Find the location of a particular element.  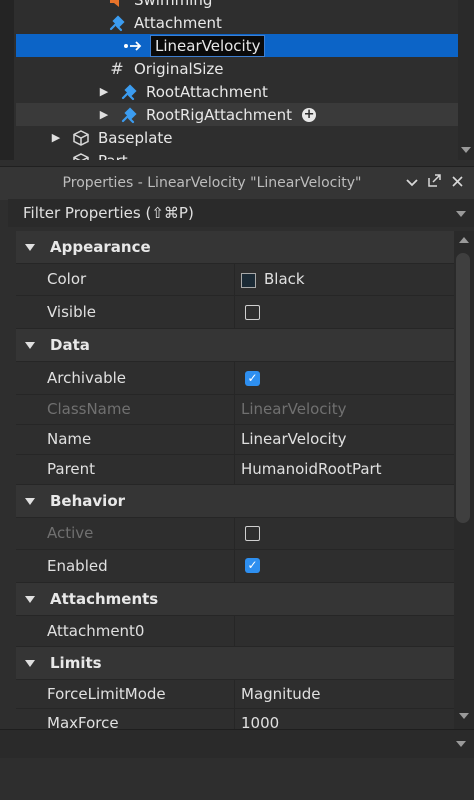

property-name: Color is located at coordinates (67, 279).